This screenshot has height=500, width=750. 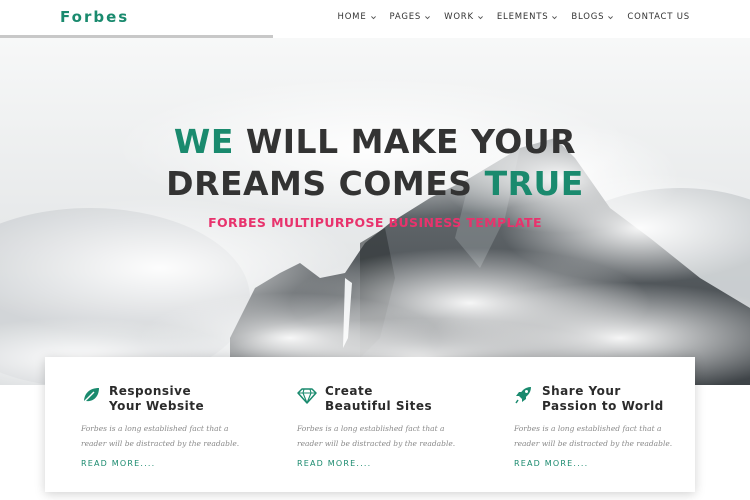 What do you see at coordinates (523, 395) in the screenshot?
I see `rocket-icon` at bounding box center [523, 395].